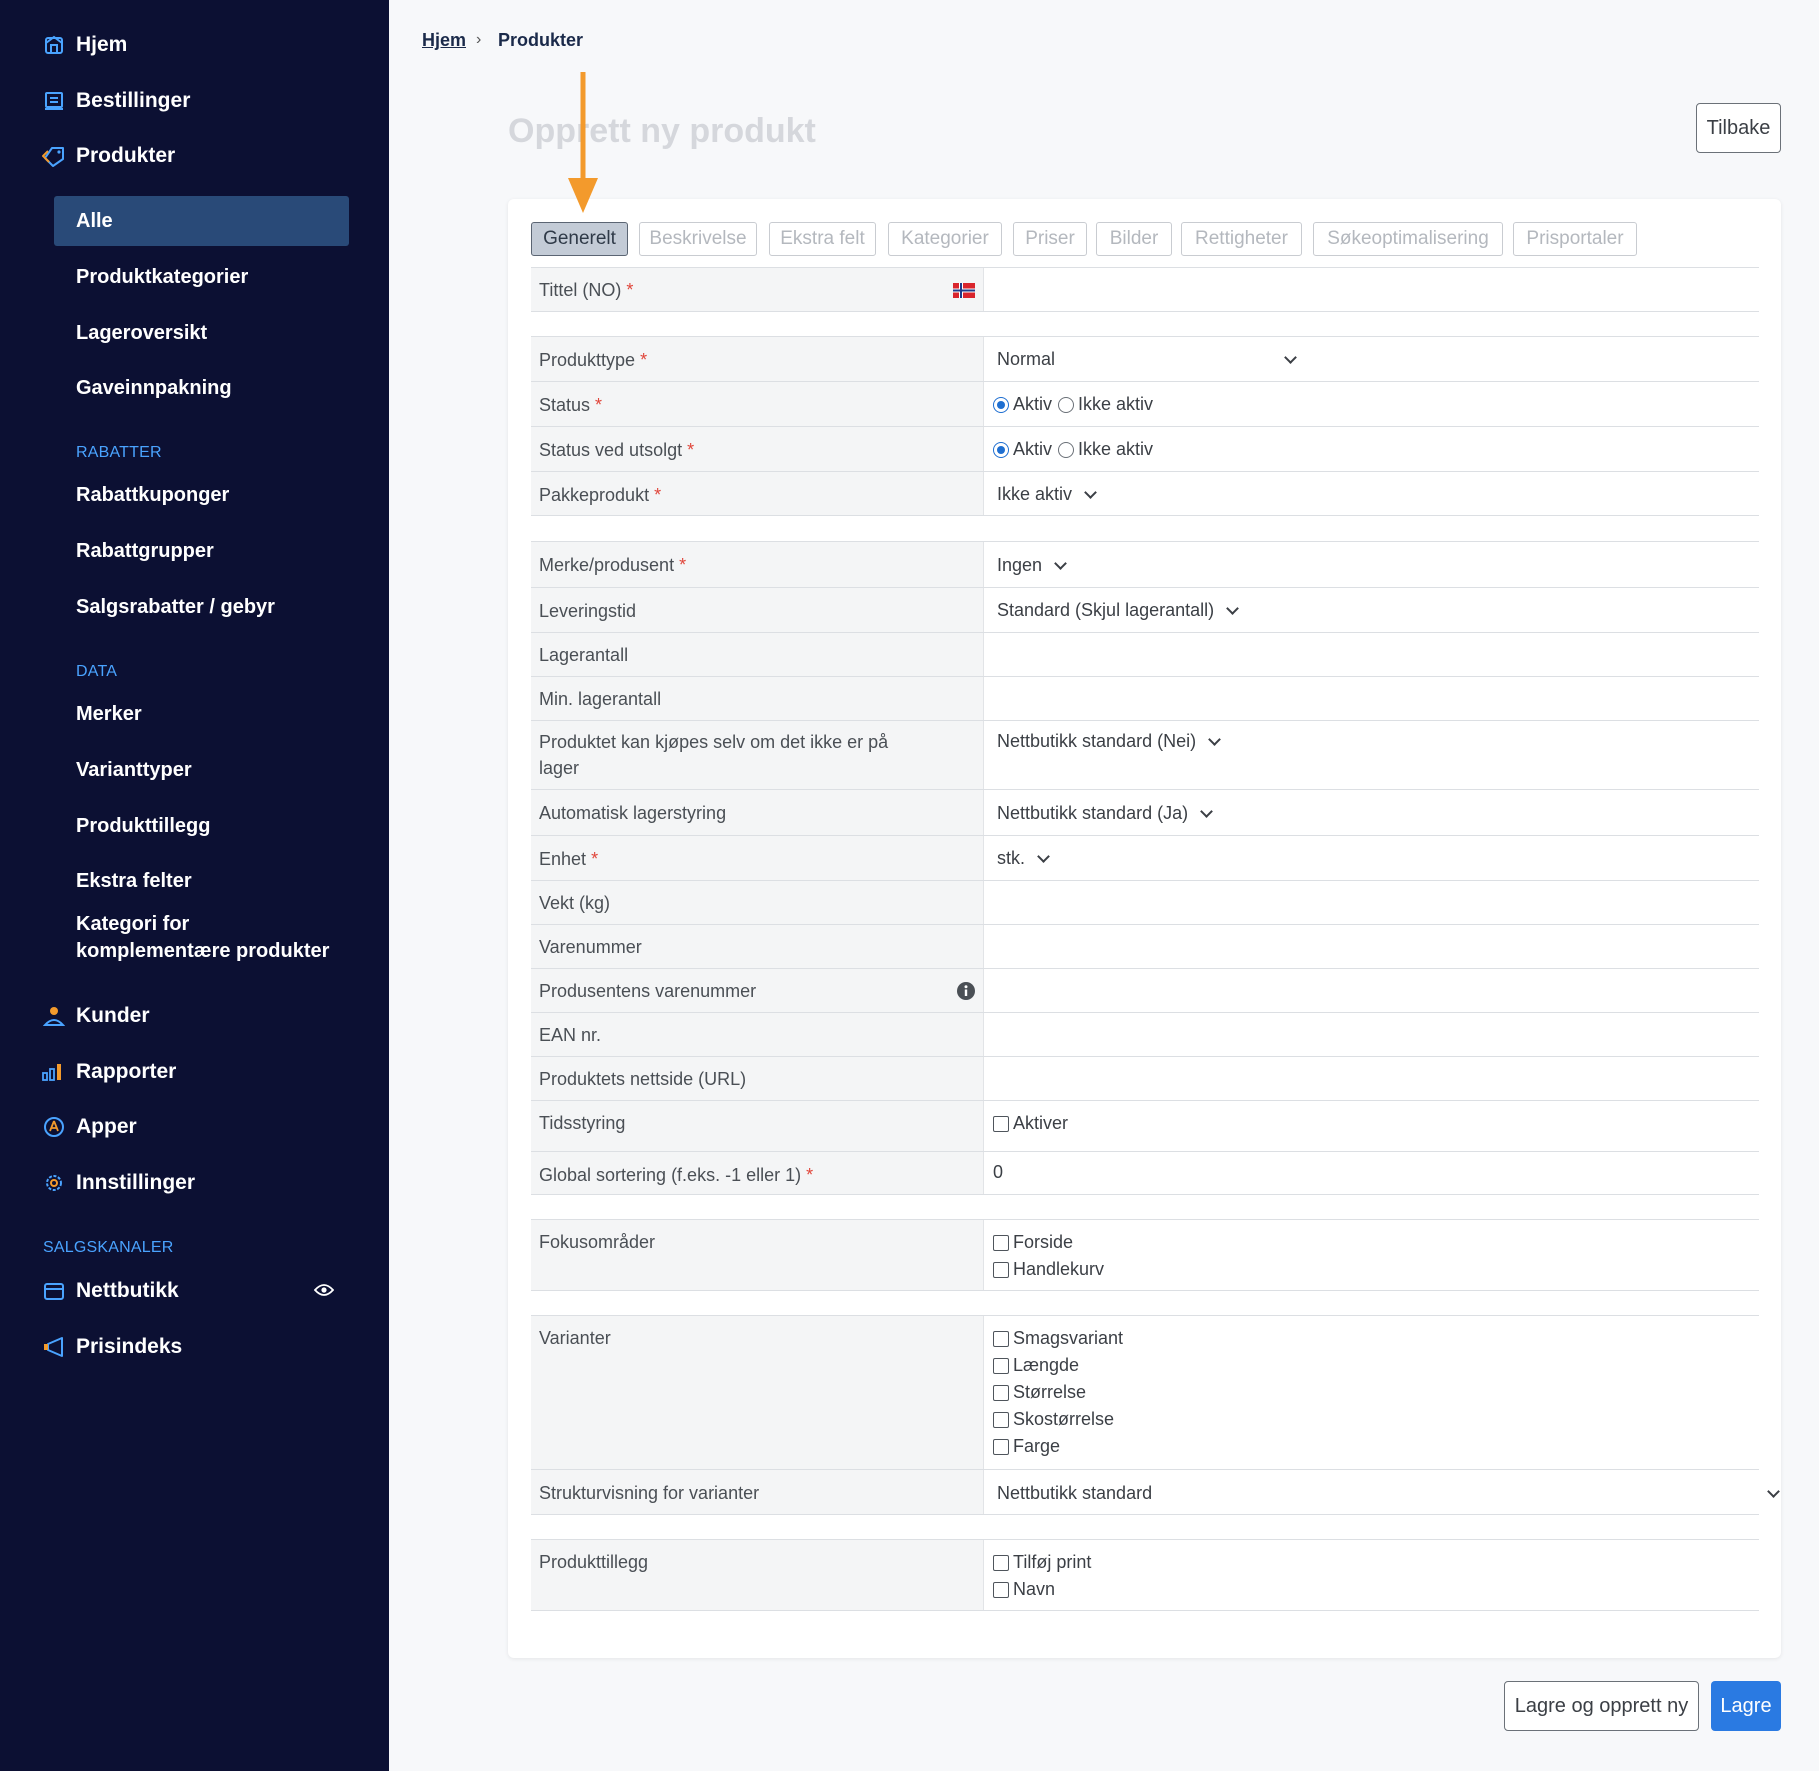 The image size is (1819, 1771). Describe the element at coordinates (162, 277) in the screenshot. I see `nav-sub-produktkategorier: Produktkategorier` at that location.